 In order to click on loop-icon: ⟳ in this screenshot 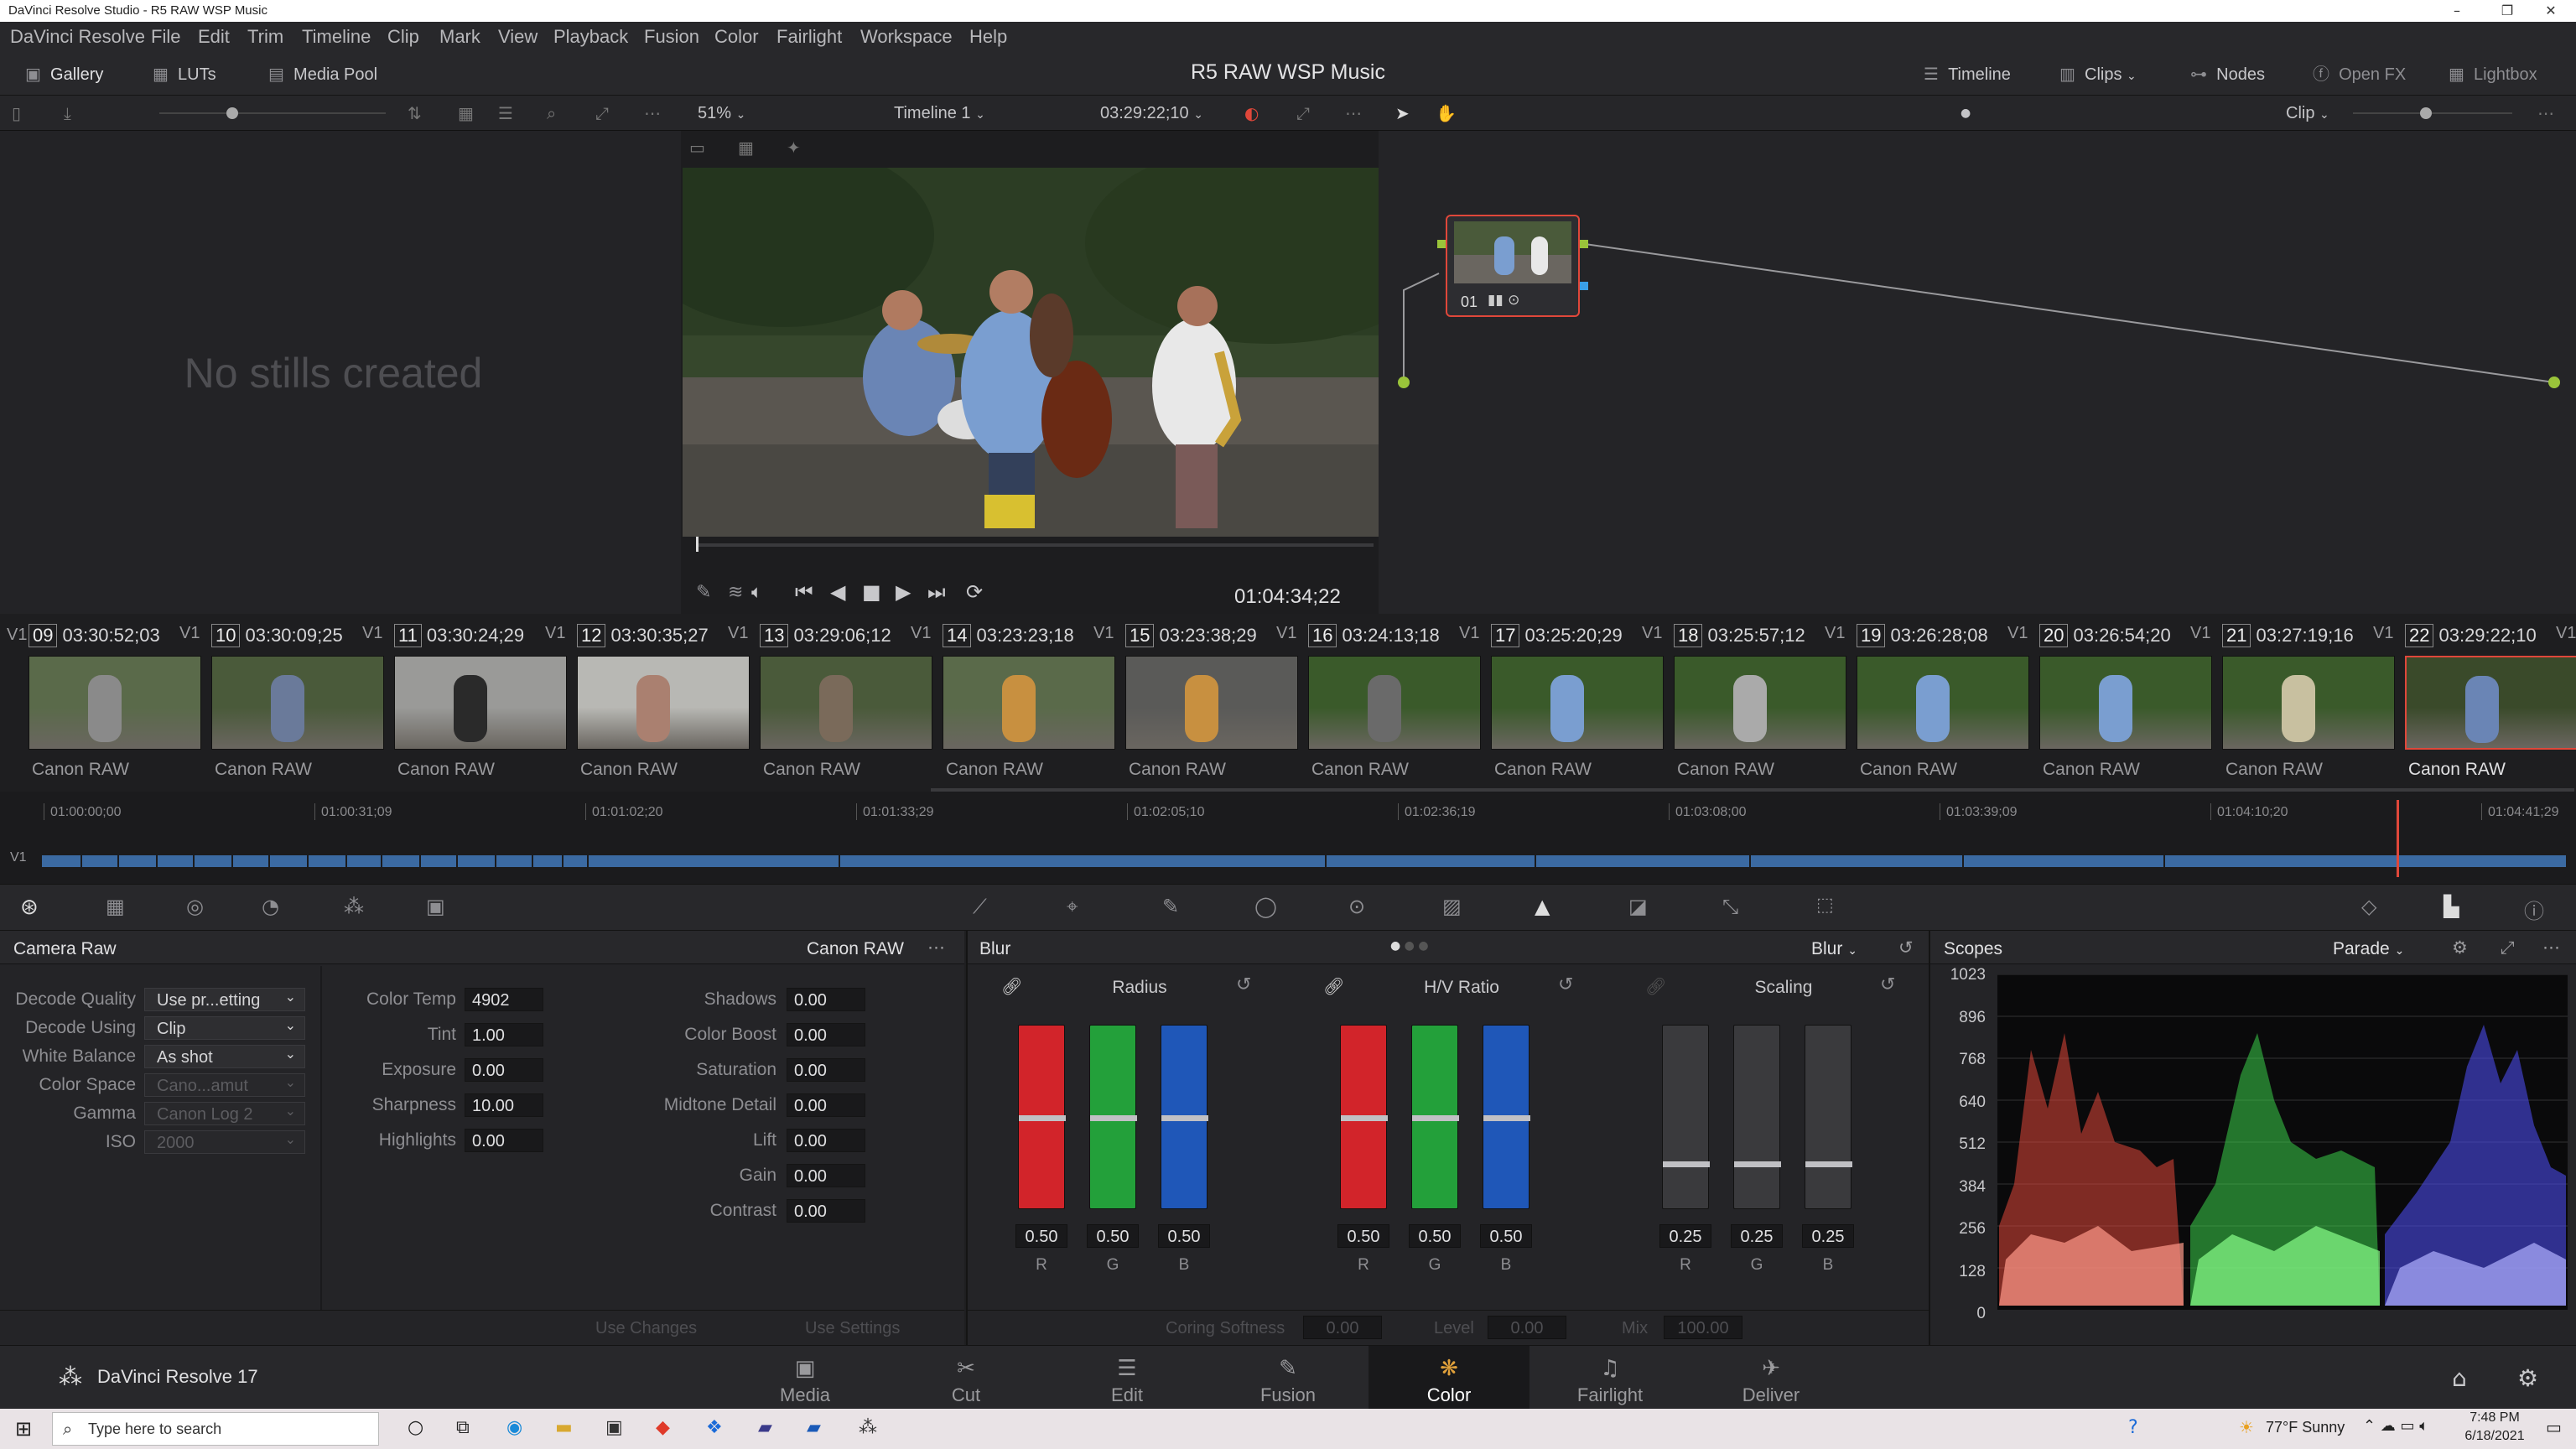, I will do `click(974, 592)`.